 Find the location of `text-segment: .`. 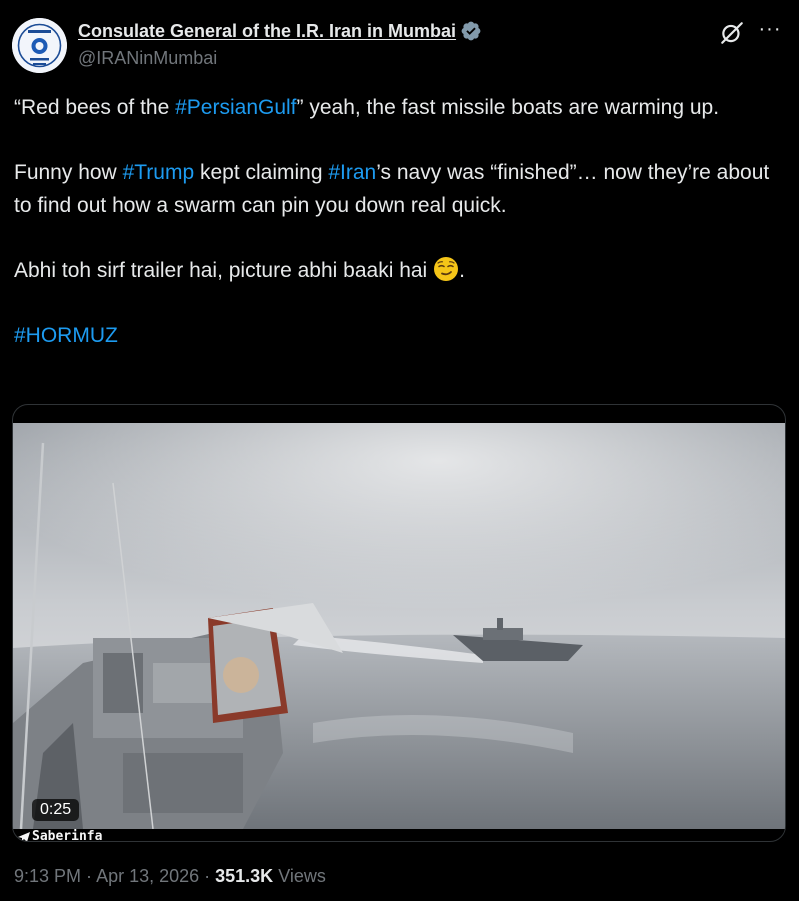

text-segment: . is located at coordinates (462, 270).